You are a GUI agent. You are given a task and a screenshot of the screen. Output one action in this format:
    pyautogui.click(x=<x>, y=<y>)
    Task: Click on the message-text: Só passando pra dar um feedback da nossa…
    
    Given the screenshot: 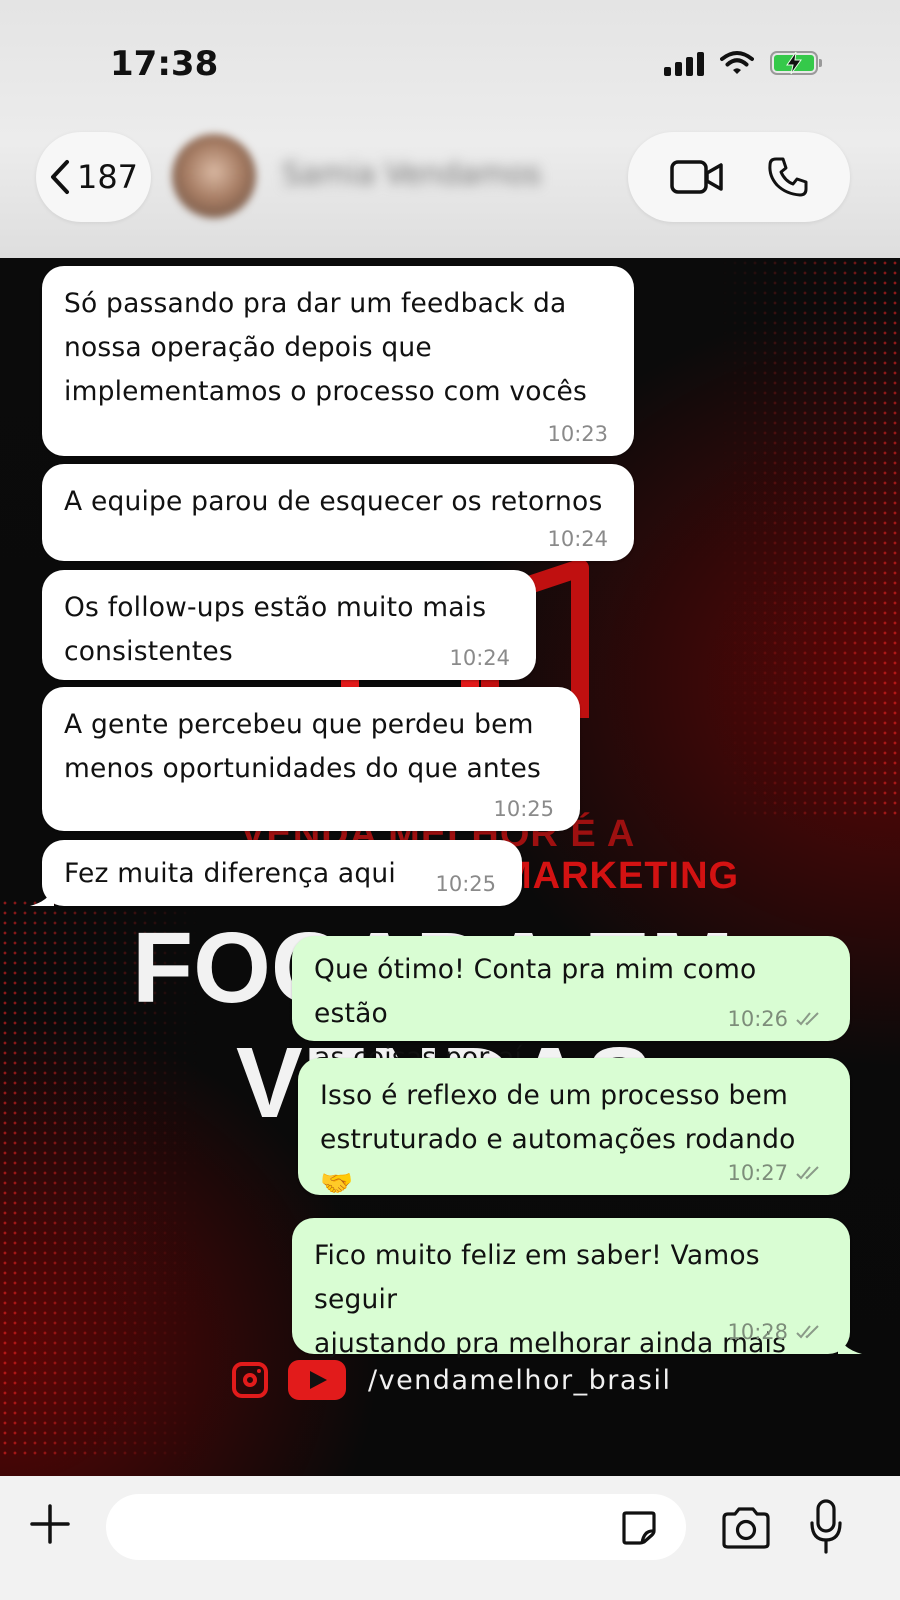 What is the action you would take?
    pyautogui.click(x=325, y=347)
    